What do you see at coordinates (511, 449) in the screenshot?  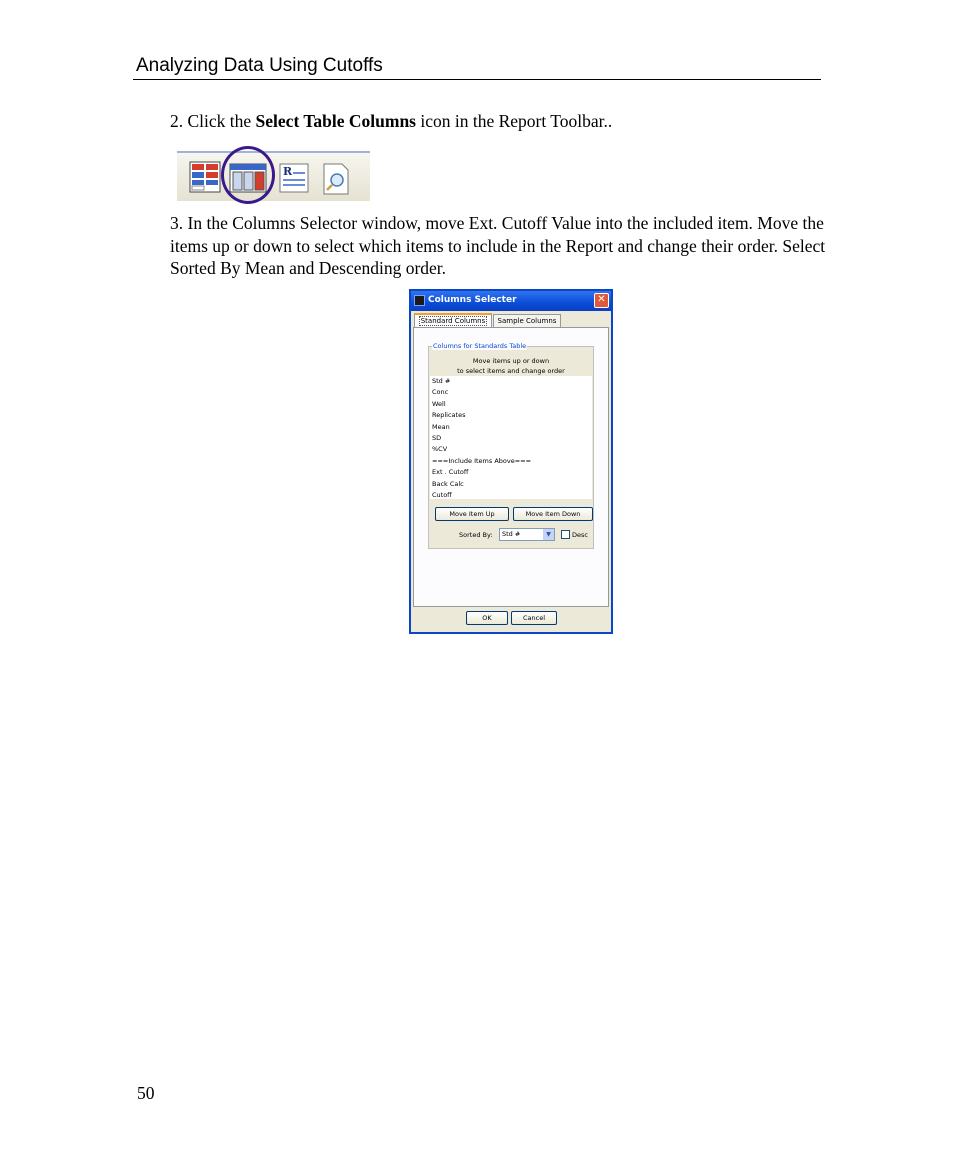 I see `list-item: %CV` at bounding box center [511, 449].